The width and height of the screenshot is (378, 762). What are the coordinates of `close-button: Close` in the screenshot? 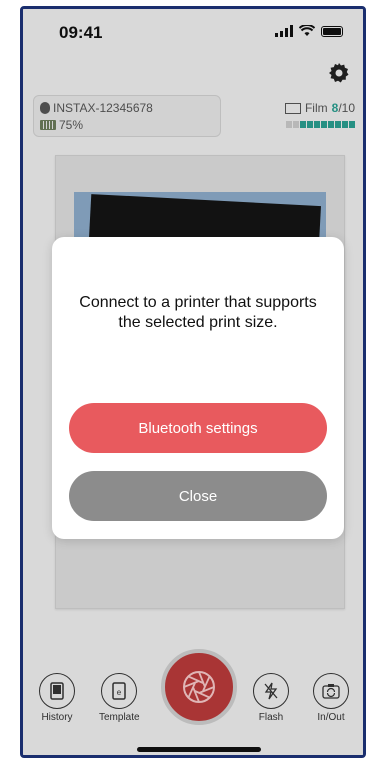 It's located at (198, 496).